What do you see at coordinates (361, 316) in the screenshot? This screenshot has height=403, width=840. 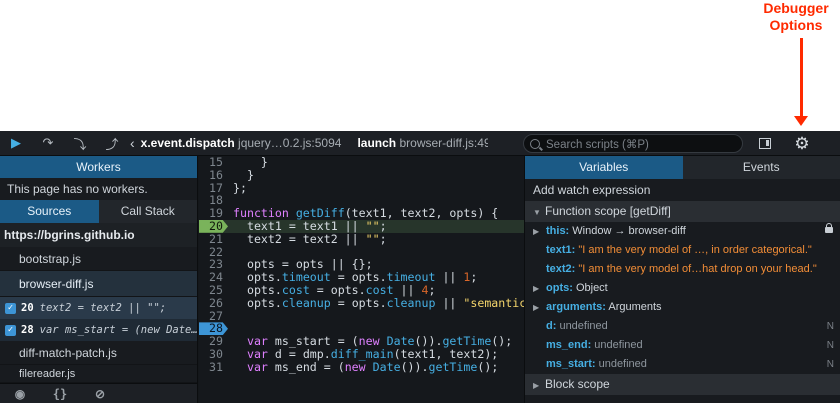 I see `code-line: 27` at bounding box center [361, 316].